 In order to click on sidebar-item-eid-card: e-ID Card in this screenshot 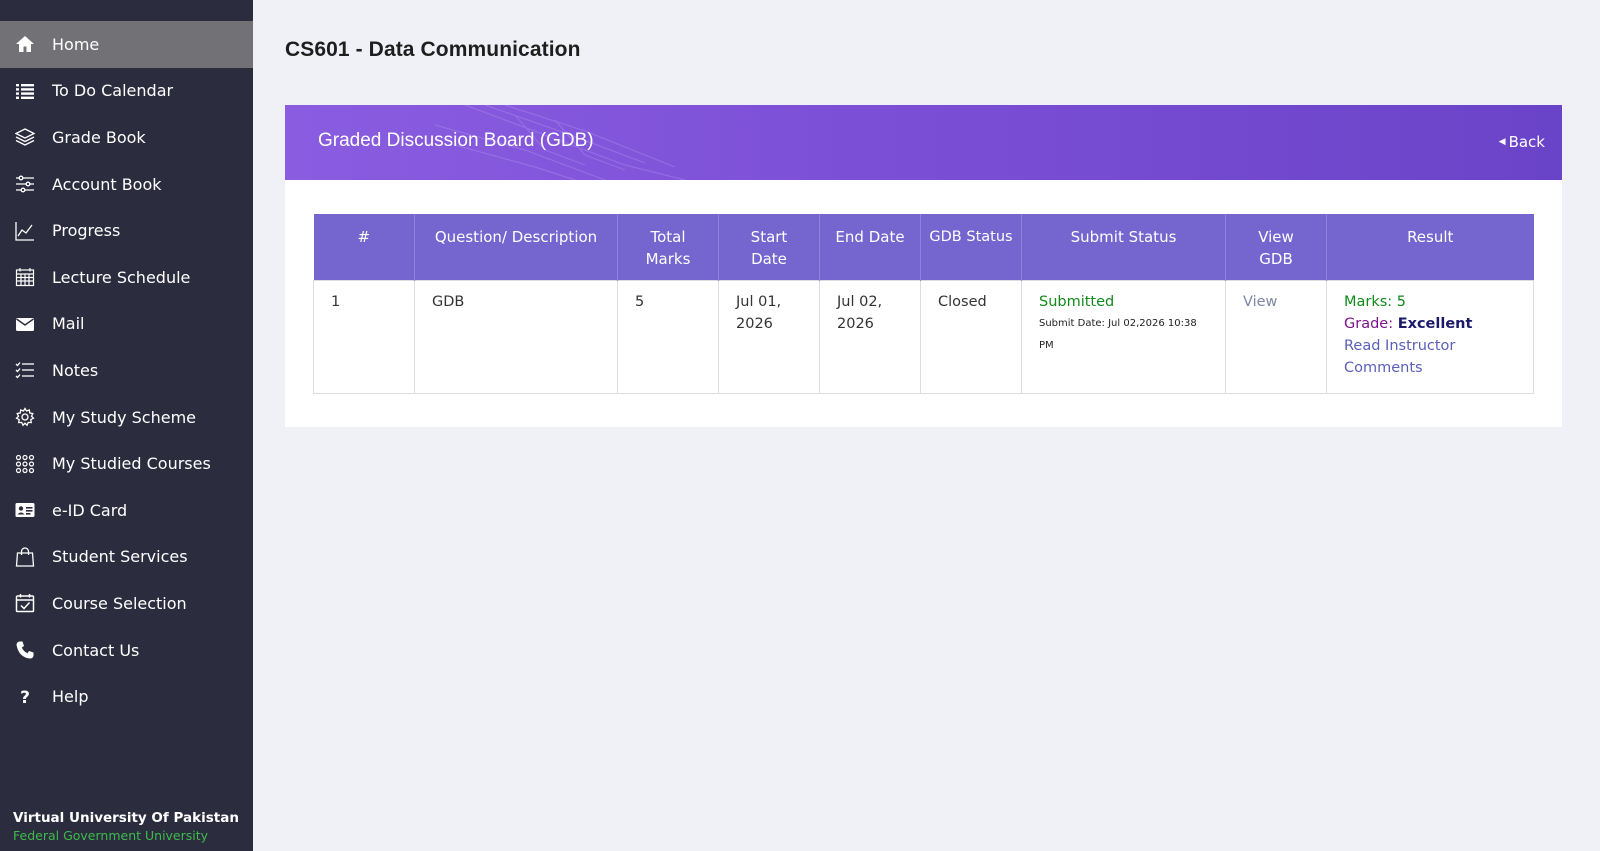, I will do `click(126, 510)`.